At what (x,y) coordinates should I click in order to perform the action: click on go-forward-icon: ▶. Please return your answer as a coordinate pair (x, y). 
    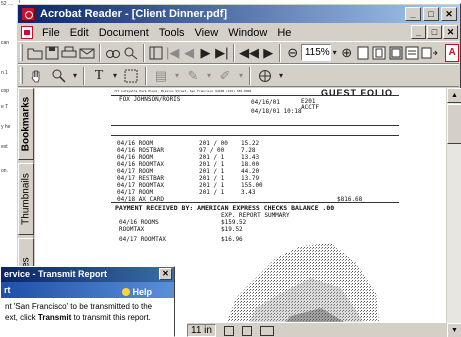
    Looking at the image, I should click on (268, 53).